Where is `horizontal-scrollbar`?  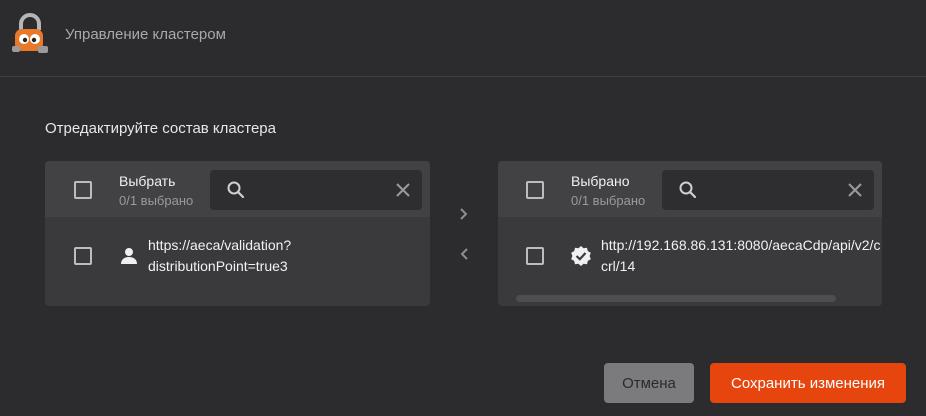
horizontal-scrollbar is located at coordinates (676, 298).